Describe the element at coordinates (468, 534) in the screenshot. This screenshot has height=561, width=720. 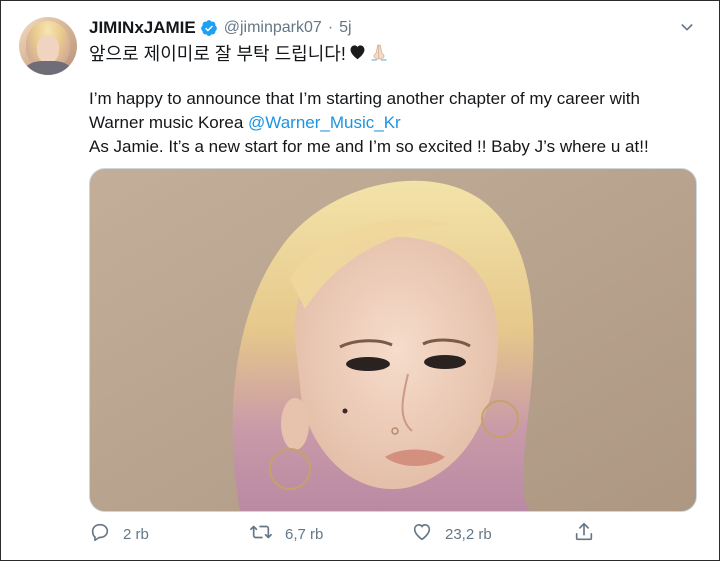
I see `like-count: 23,2 rb` at that location.